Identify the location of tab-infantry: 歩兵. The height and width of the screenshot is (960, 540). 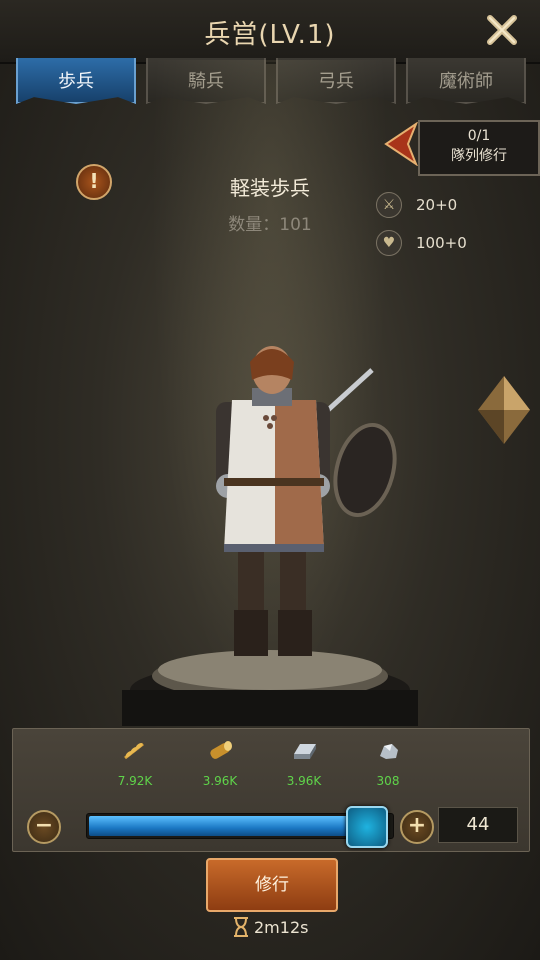
(76, 81).